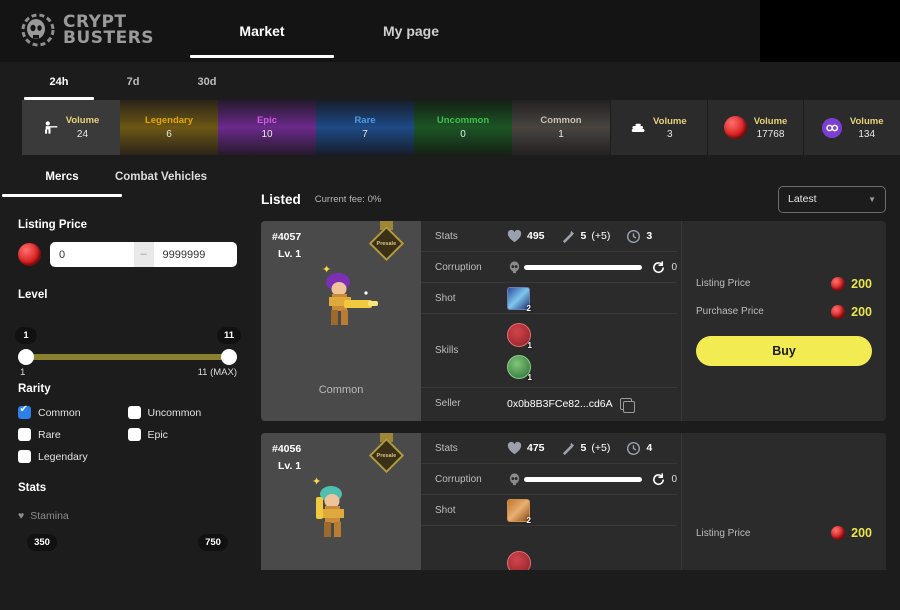  Describe the element at coordinates (783, 321) in the screenshot. I see `card-price-panel: Listing Price 200 Purchase Price 200 Buy` at that location.